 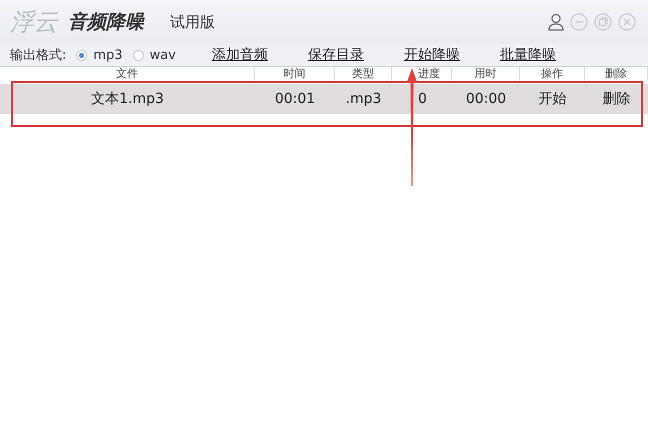 I want to click on table-cell-text: 00:01, so click(x=295, y=99).